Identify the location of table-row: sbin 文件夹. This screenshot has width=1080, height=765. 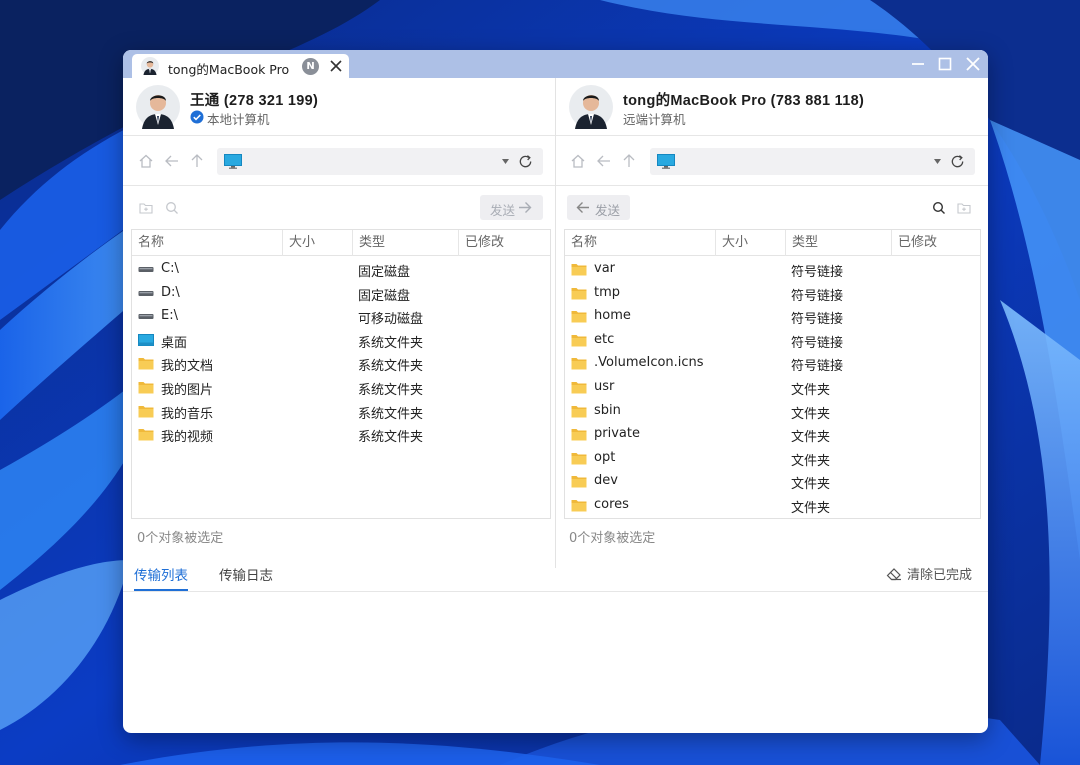
(772, 411).